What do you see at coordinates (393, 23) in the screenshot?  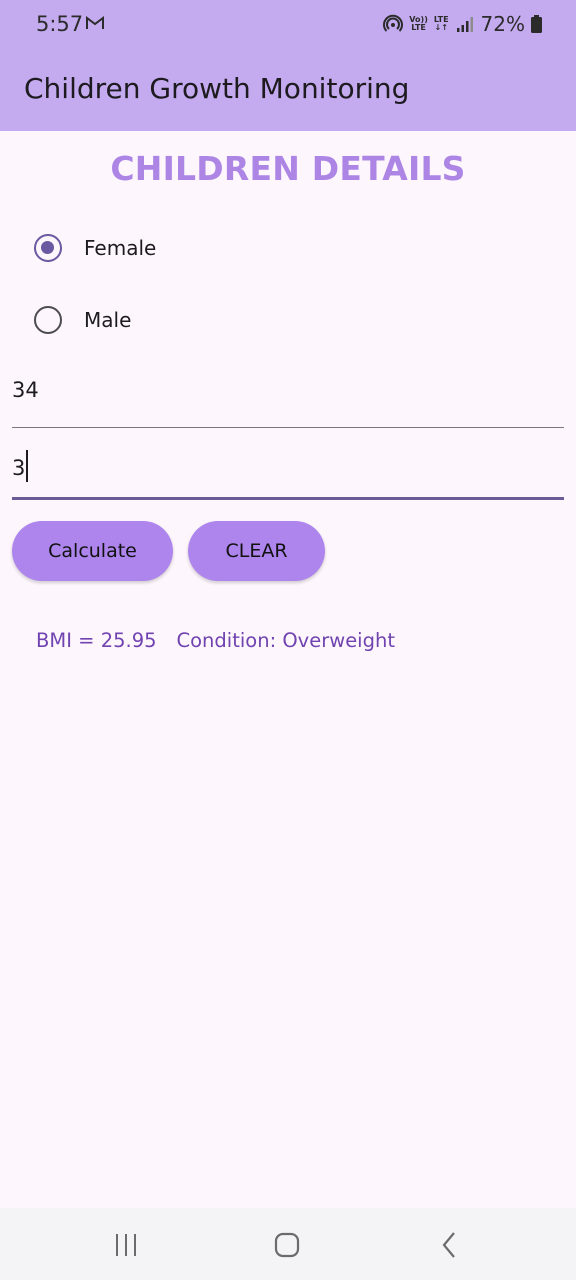 I see `hotspot-icon` at bounding box center [393, 23].